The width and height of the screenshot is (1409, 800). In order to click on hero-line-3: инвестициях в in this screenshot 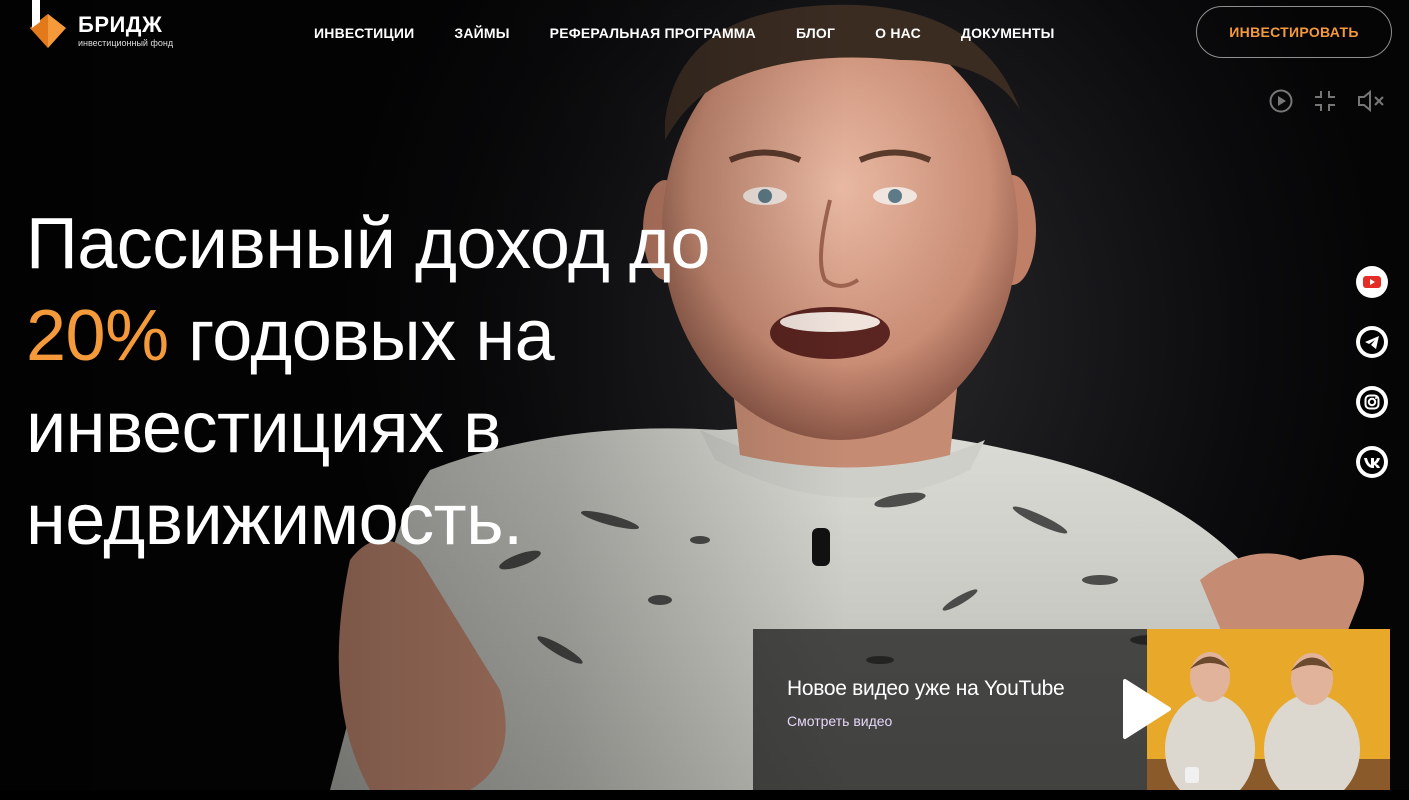, I will do `click(263, 428)`.